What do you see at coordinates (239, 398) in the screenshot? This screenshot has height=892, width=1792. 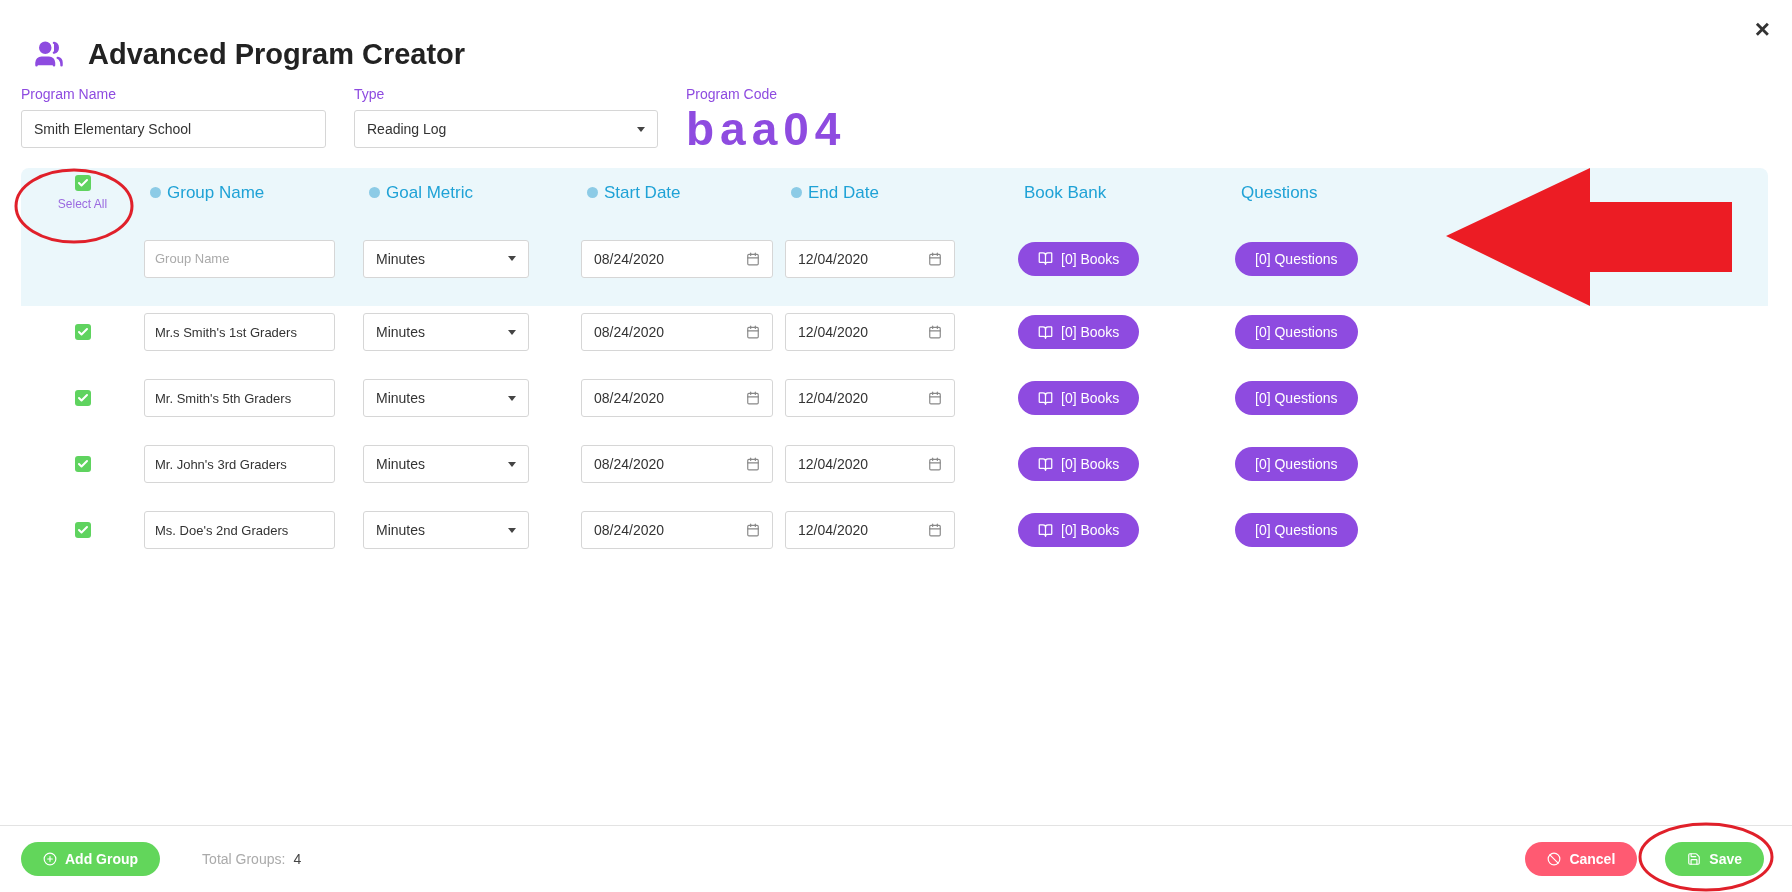 I see `group-name-field: Mr. Smith's 5th Graders` at bounding box center [239, 398].